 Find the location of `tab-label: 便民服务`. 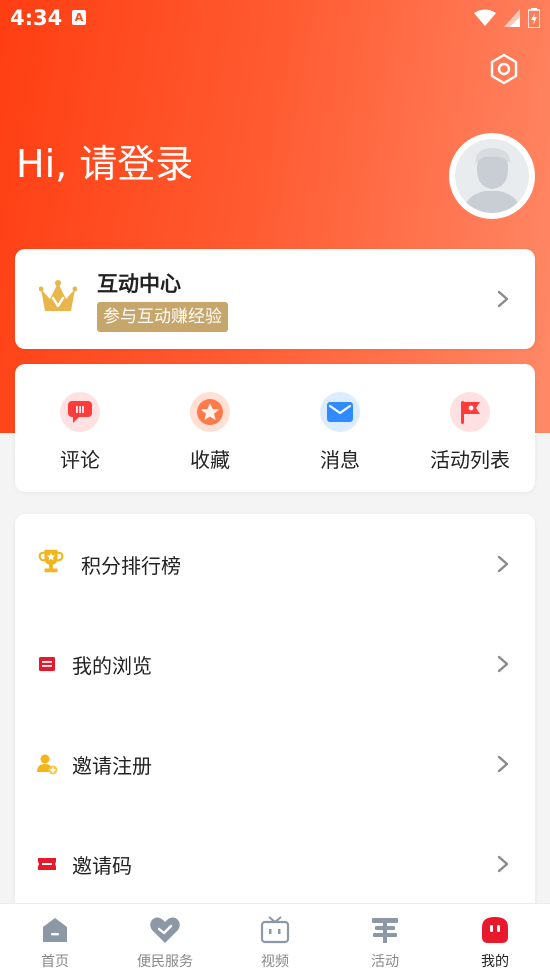

tab-label: 便民服务 is located at coordinates (165, 962).